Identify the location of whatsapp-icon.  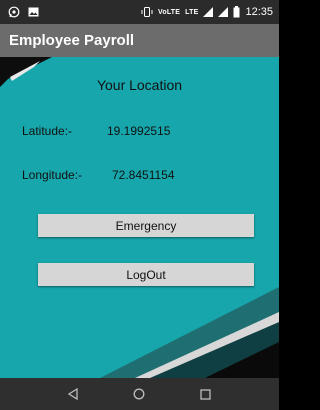
(14, 12).